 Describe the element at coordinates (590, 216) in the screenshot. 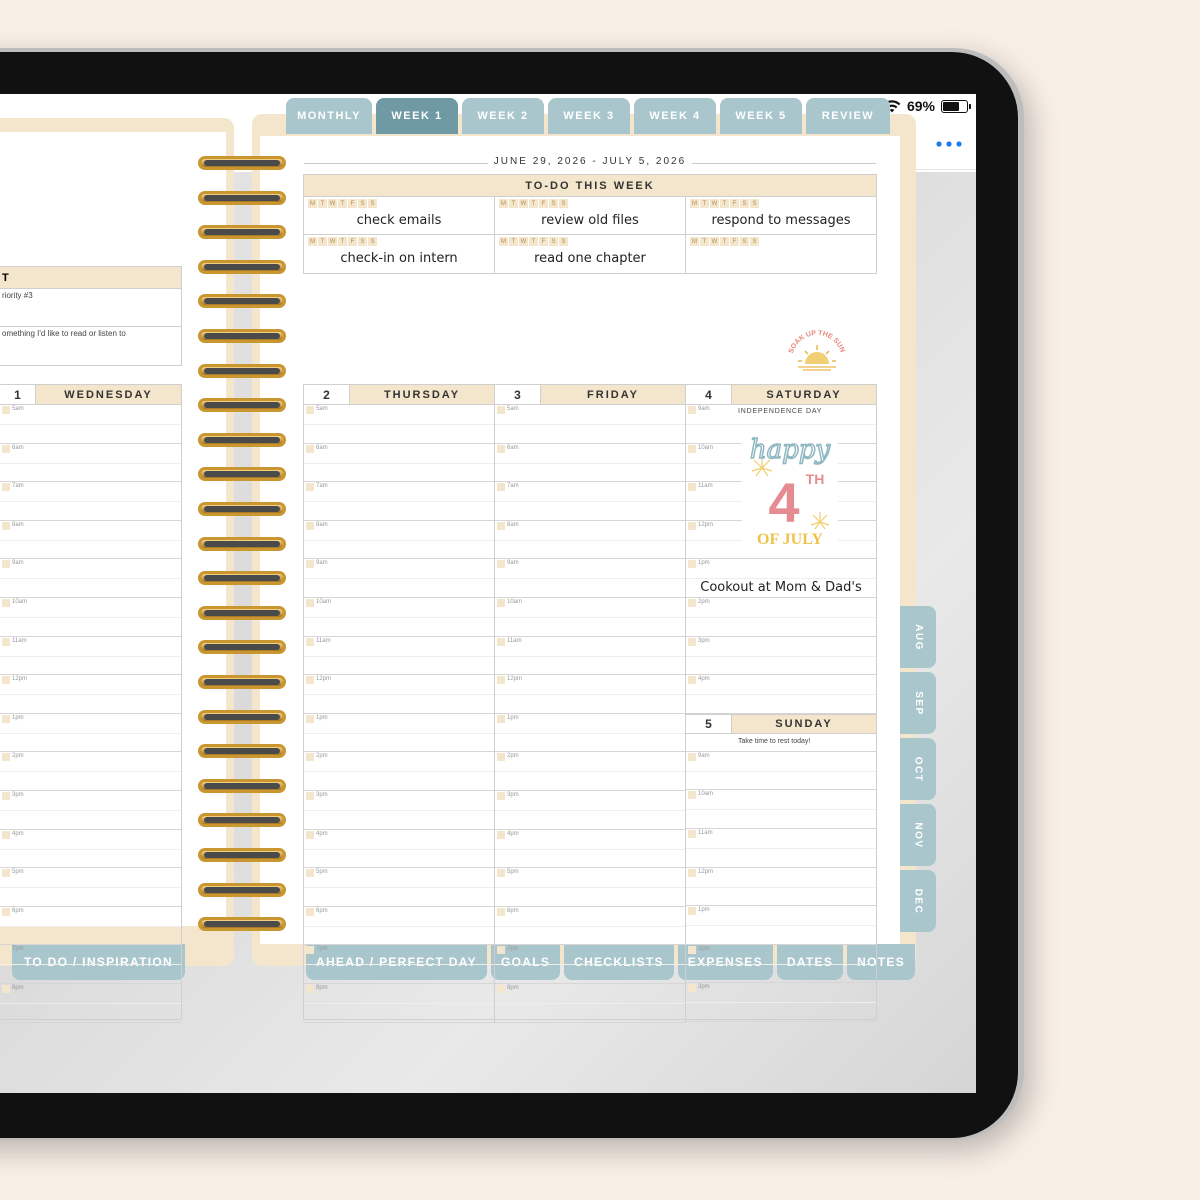

I see `todo-item: M T W T F S Sreview old files` at that location.